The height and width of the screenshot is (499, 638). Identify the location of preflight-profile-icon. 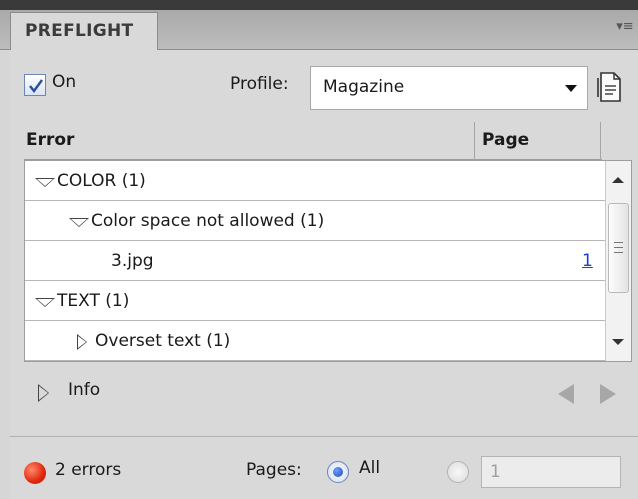
(610, 87).